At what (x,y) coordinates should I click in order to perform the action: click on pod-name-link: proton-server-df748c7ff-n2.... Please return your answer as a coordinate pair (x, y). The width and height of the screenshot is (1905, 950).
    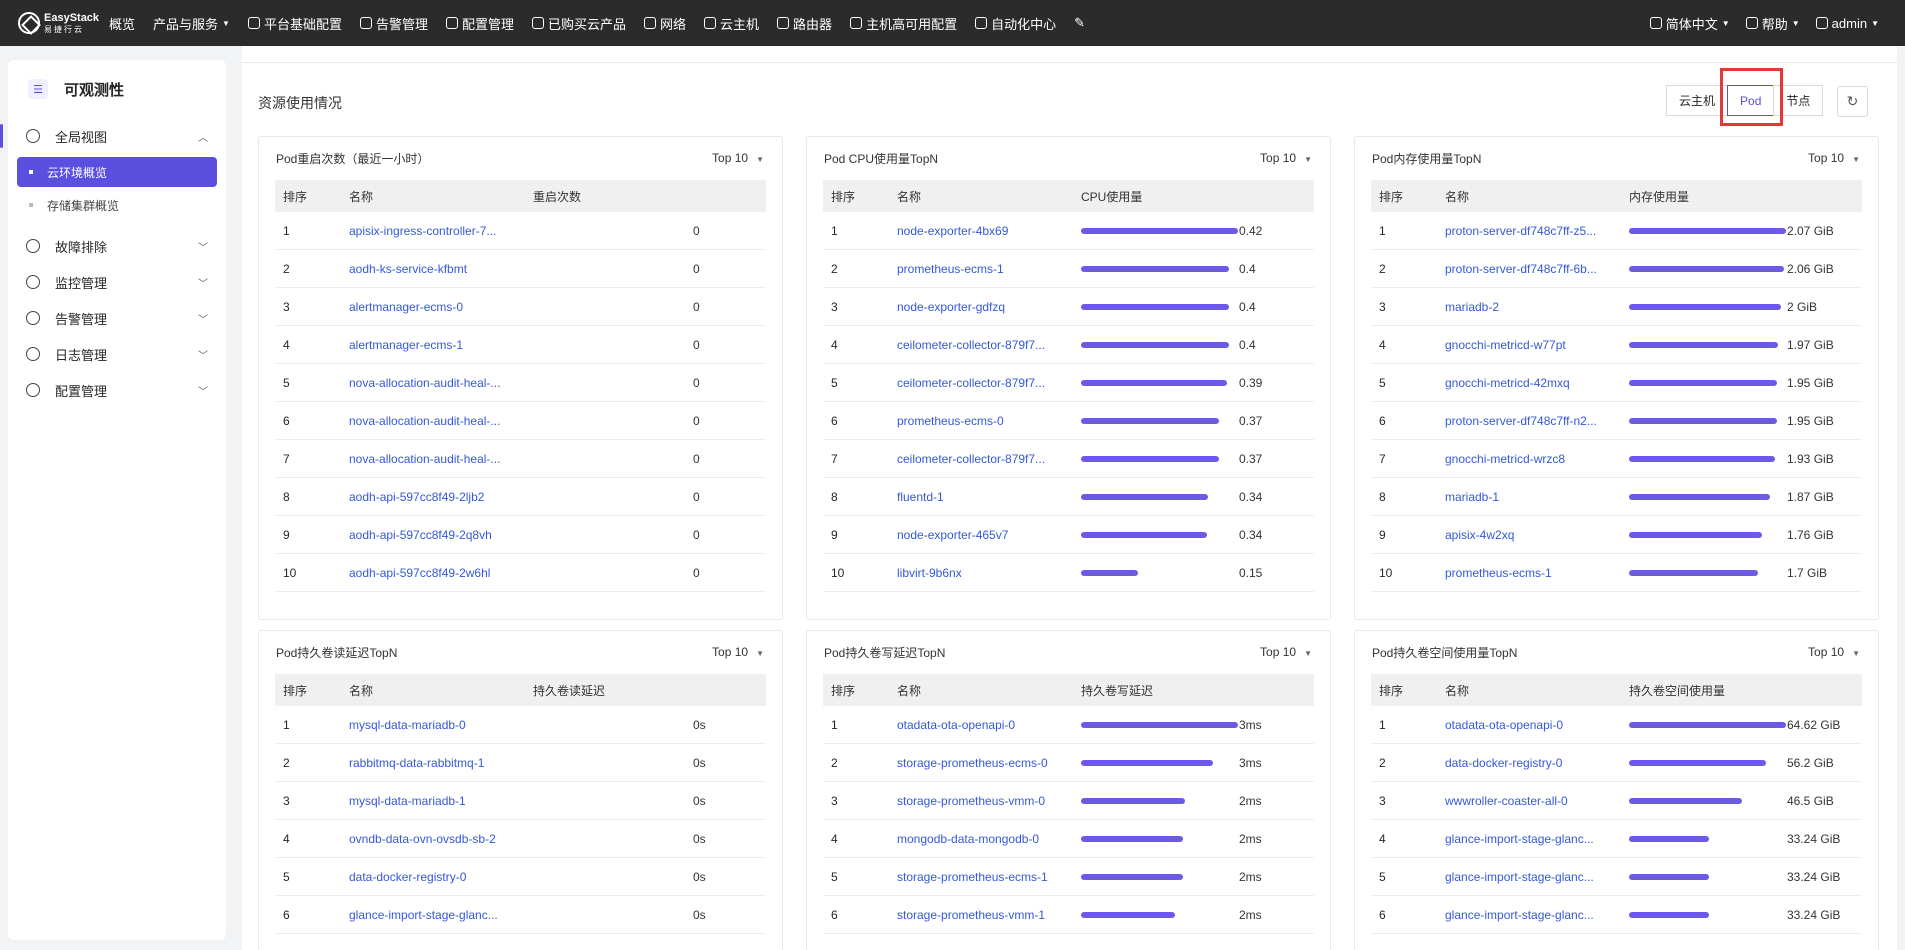
    Looking at the image, I should click on (1530, 421).